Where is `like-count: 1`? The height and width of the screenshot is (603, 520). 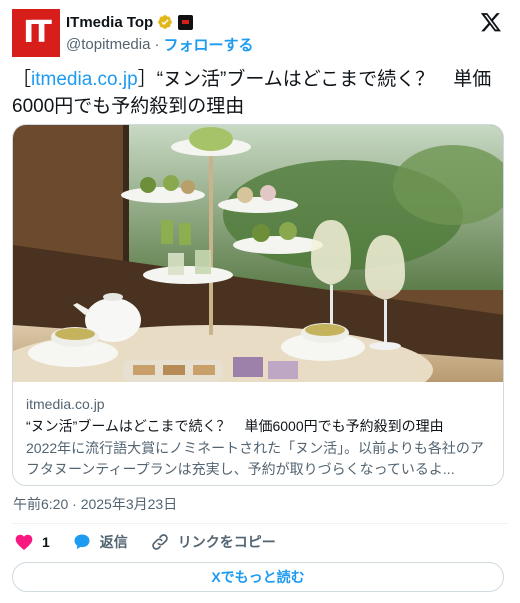 like-count: 1 is located at coordinates (46, 542).